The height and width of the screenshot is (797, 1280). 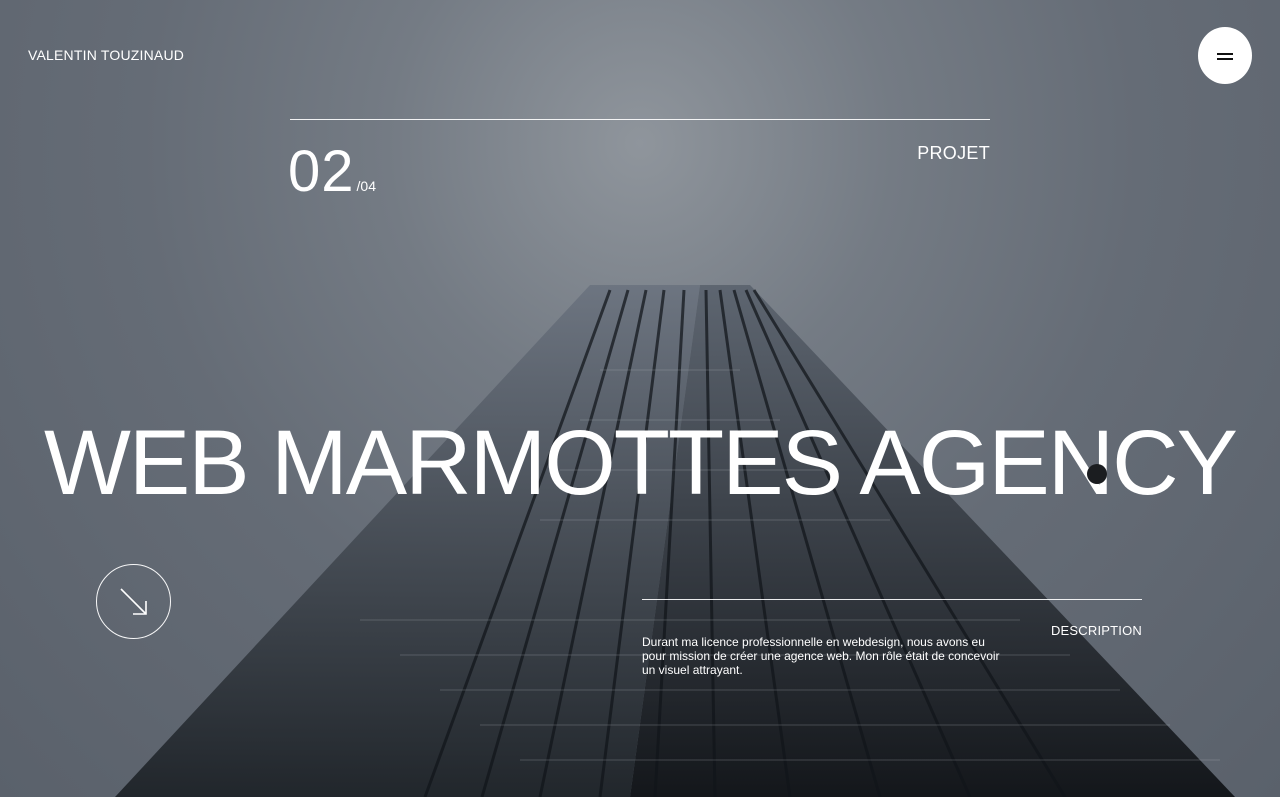 What do you see at coordinates (953, 153) in the screenshot?
I see `section-label: PROJET` at bounding box center [953, 153].